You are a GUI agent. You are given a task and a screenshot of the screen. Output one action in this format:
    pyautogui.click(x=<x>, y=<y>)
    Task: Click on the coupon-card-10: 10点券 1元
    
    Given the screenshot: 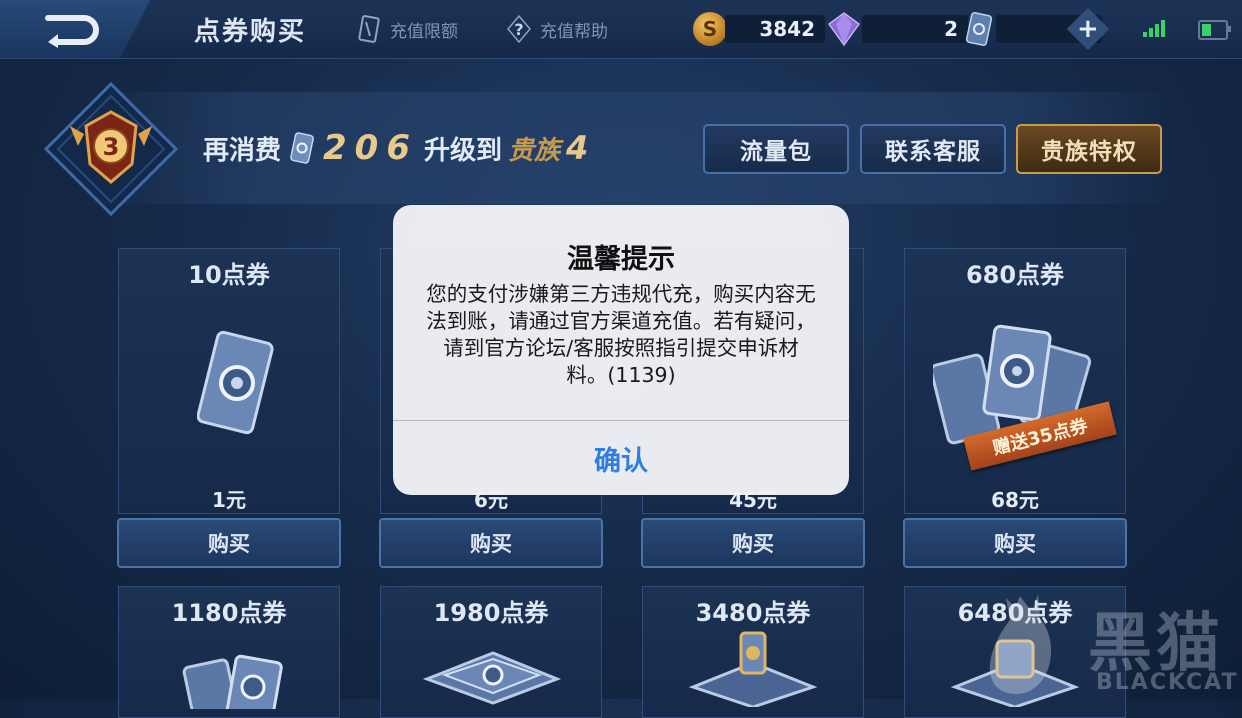 What is the action you would take?
    pyautogui.click(x=229, y=381)
    